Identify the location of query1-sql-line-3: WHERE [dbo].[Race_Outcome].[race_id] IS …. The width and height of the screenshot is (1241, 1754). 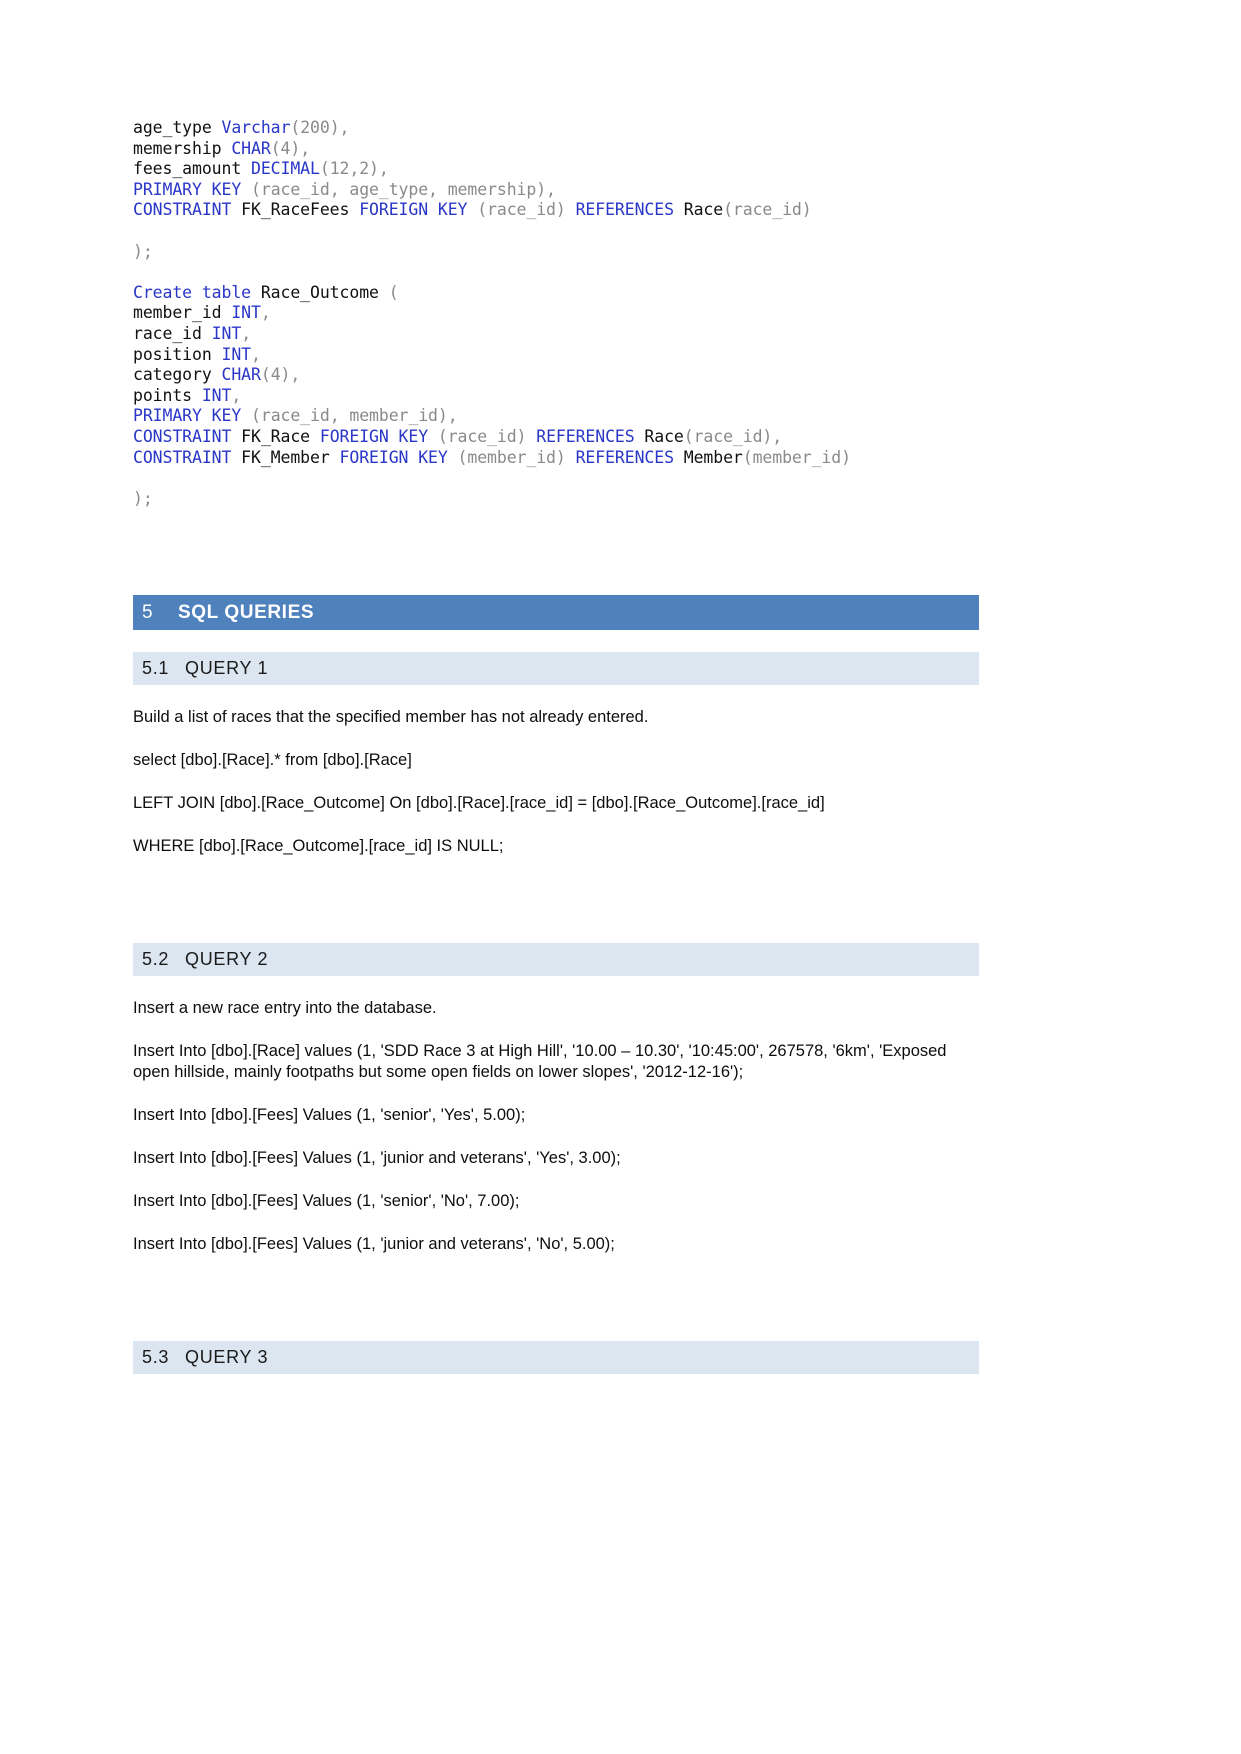
(318, 846).